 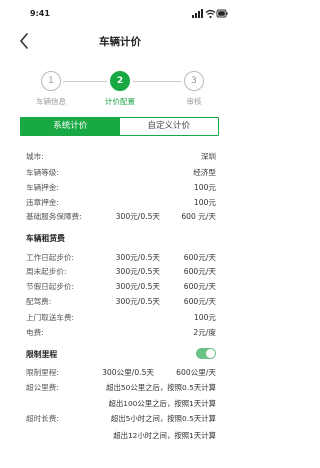 I want to click on violation-deposit-label: 违章押金:, so click(x=42, y=202).